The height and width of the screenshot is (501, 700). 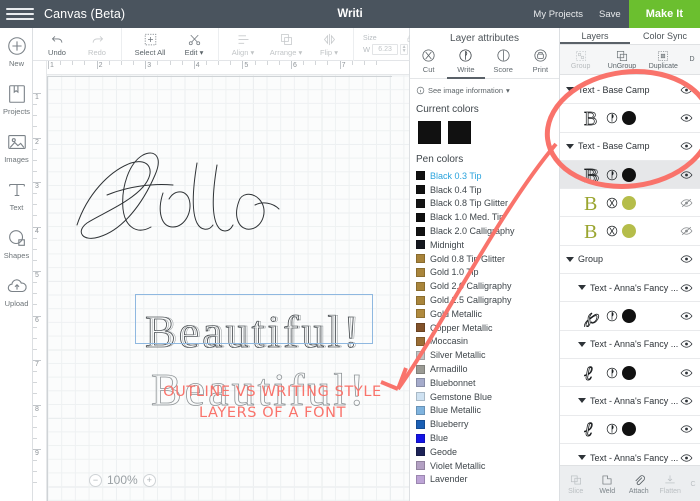 I want to click on duplicate-button: Duplicate, so click(x=663, y=59).